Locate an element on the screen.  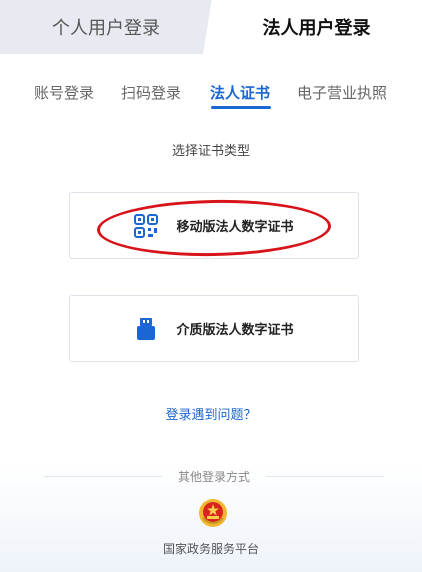
tab-personal-login: 个人用户登录 is located at coordinates (106, 27).